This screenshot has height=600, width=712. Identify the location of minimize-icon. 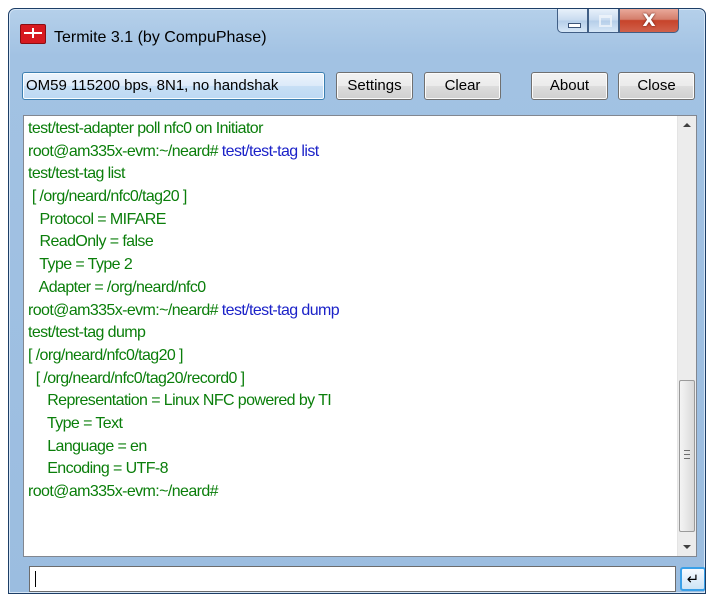
(572, 21).